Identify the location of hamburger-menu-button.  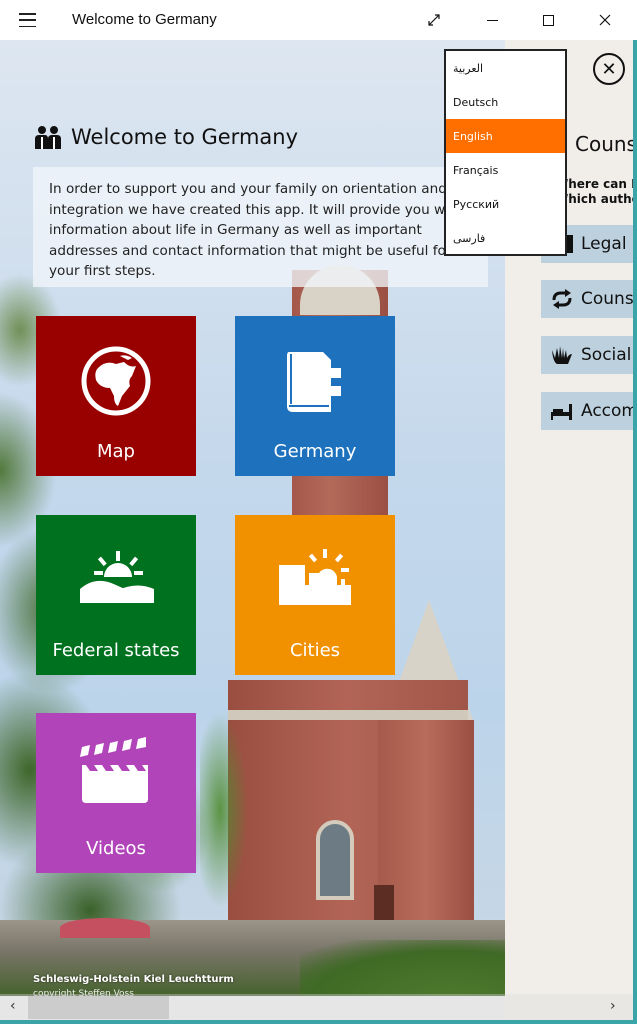
(27, 20).